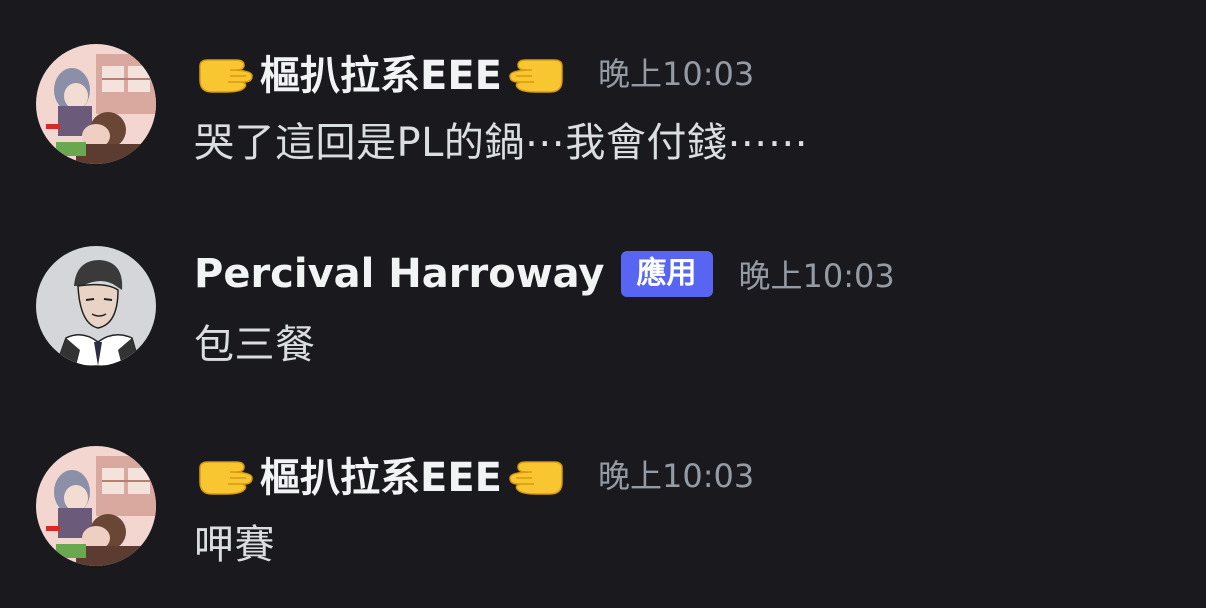  I want to click on message-header: Percival Harroway 應用 晚上10:03, so click(544, 274).